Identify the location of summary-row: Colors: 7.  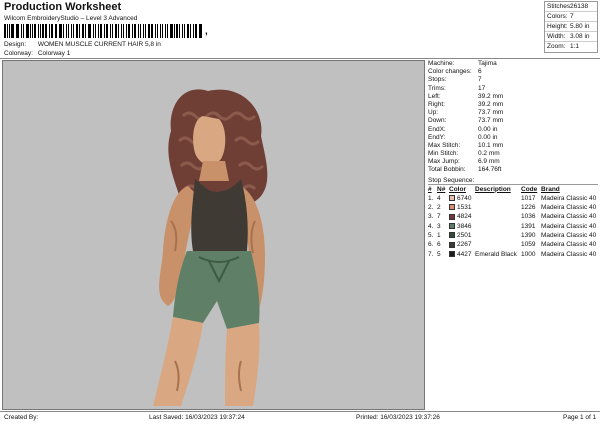
(571, 17).